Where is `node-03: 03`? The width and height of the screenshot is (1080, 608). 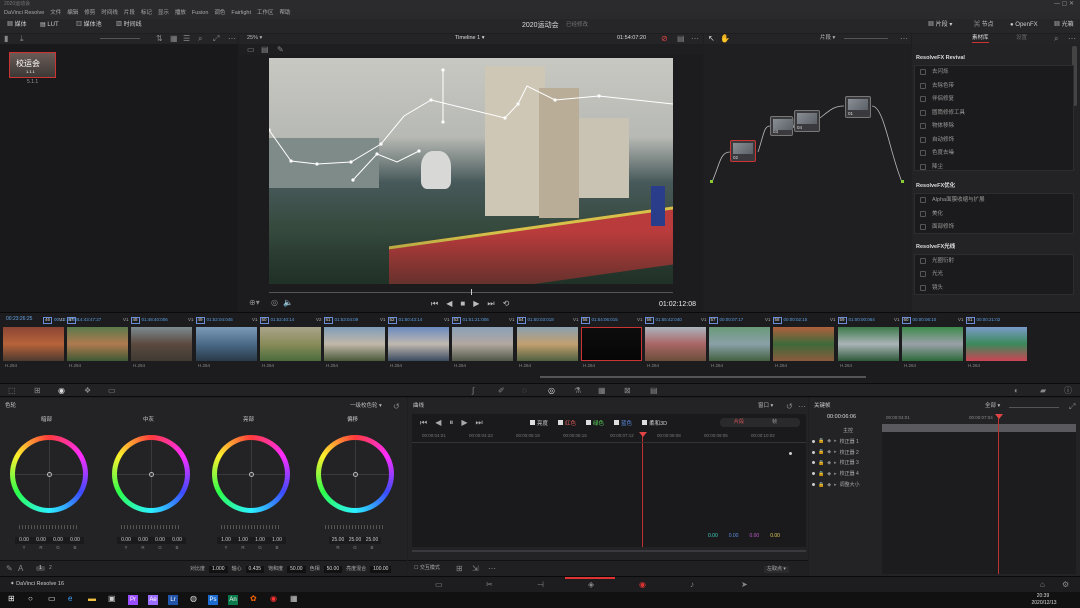
node-03: 03 is located at coordinates (781, 126).